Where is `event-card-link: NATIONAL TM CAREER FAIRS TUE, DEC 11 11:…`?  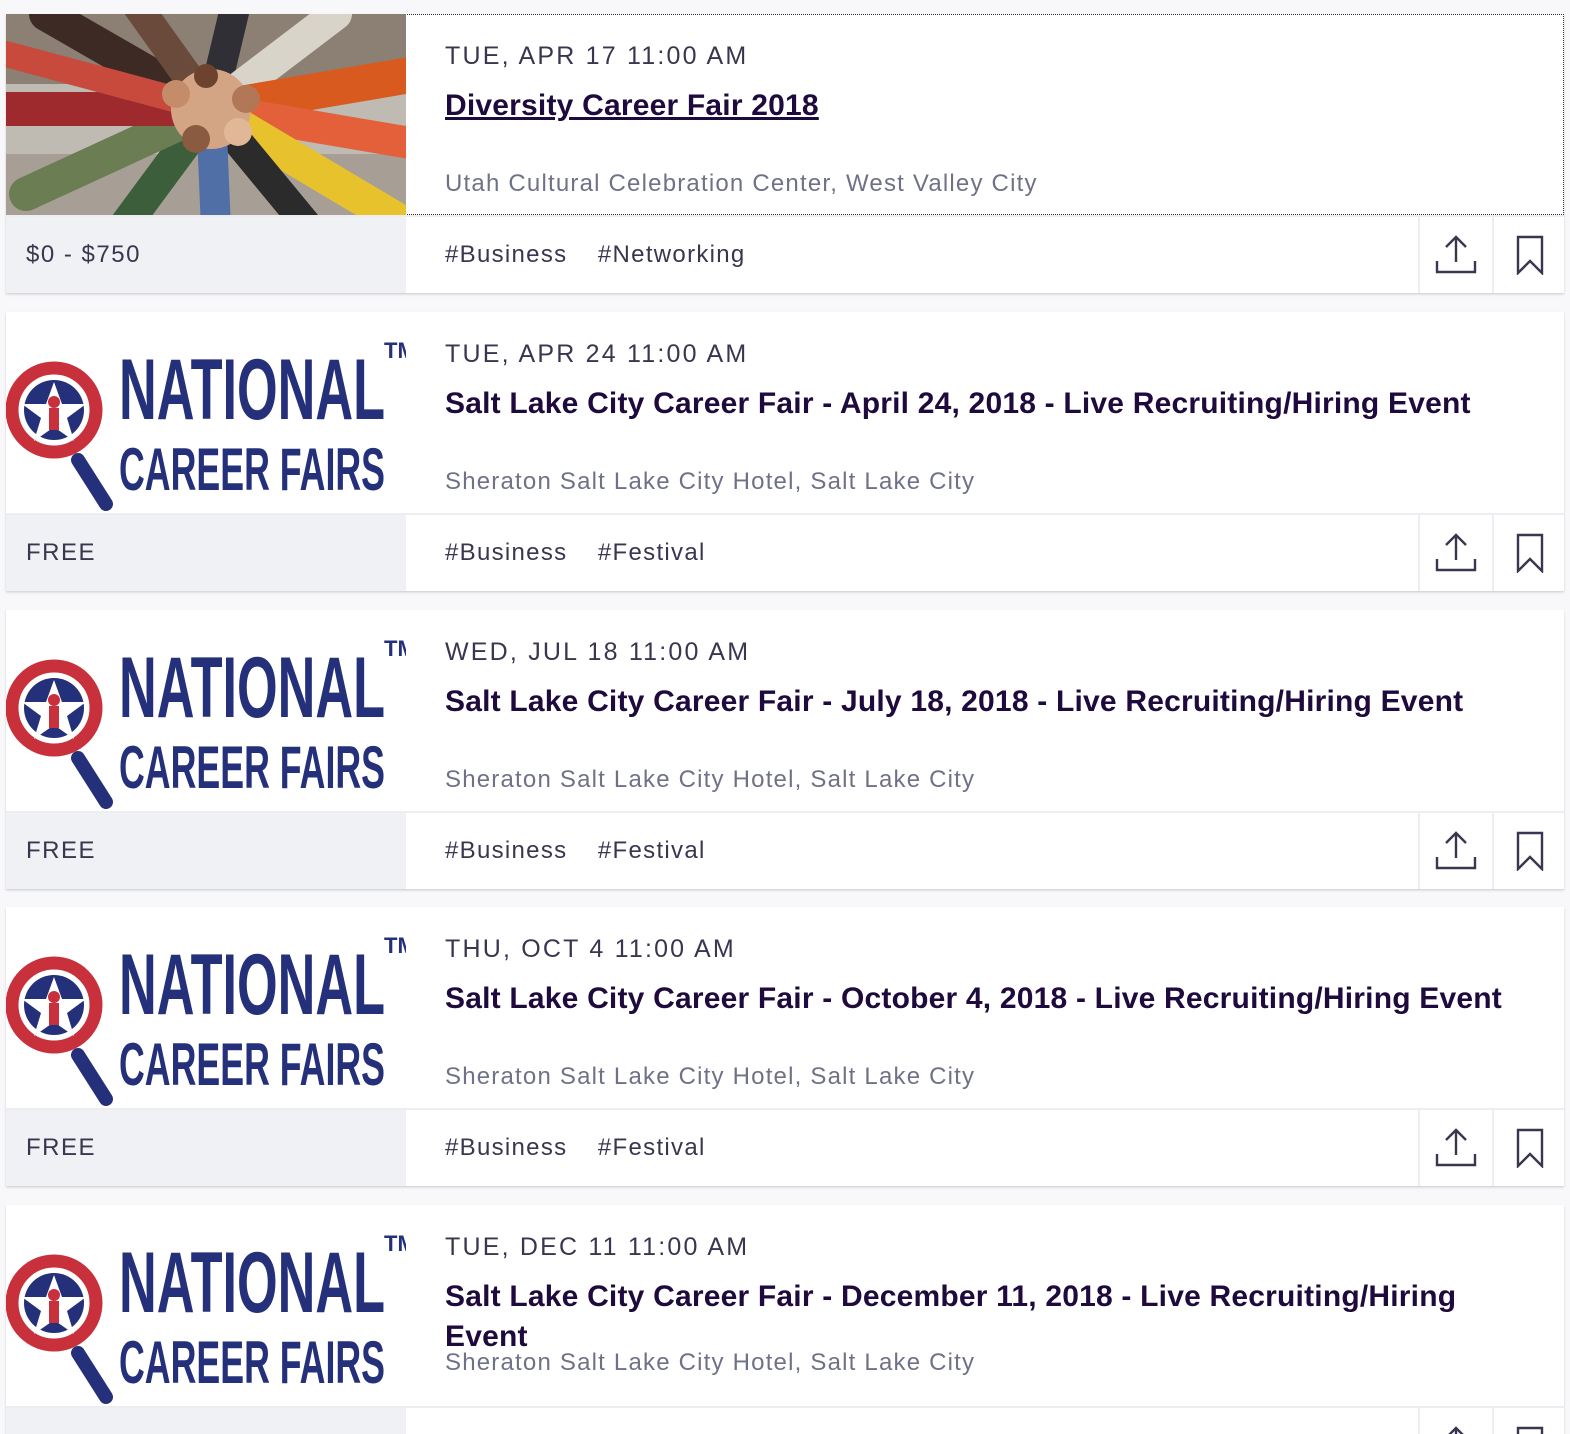
event-card-link: NATIONAL TM CAREER FAIRS TUE, DEC 11 11:… is located at coordinates (785, 1305).